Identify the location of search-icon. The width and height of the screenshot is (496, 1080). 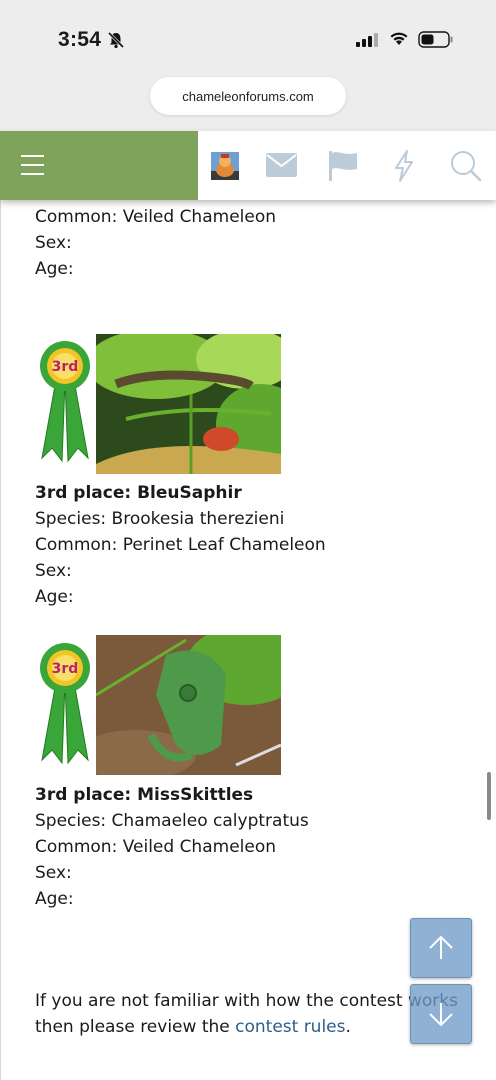
(466, 166).